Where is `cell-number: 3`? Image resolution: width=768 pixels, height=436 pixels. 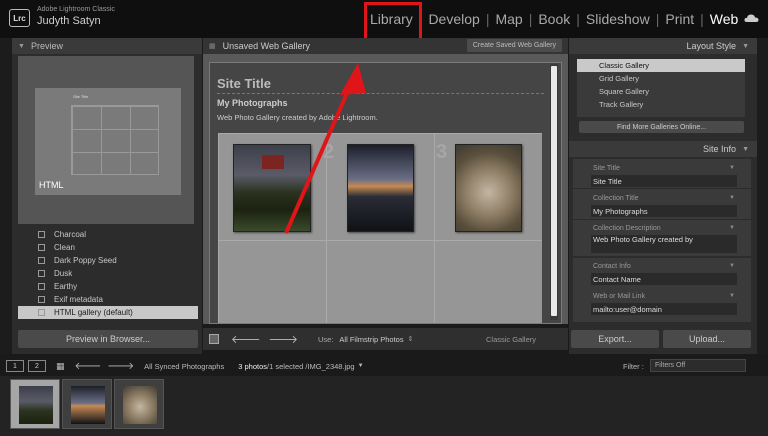
cell-number: 3 is located at coordinates (442, 152).